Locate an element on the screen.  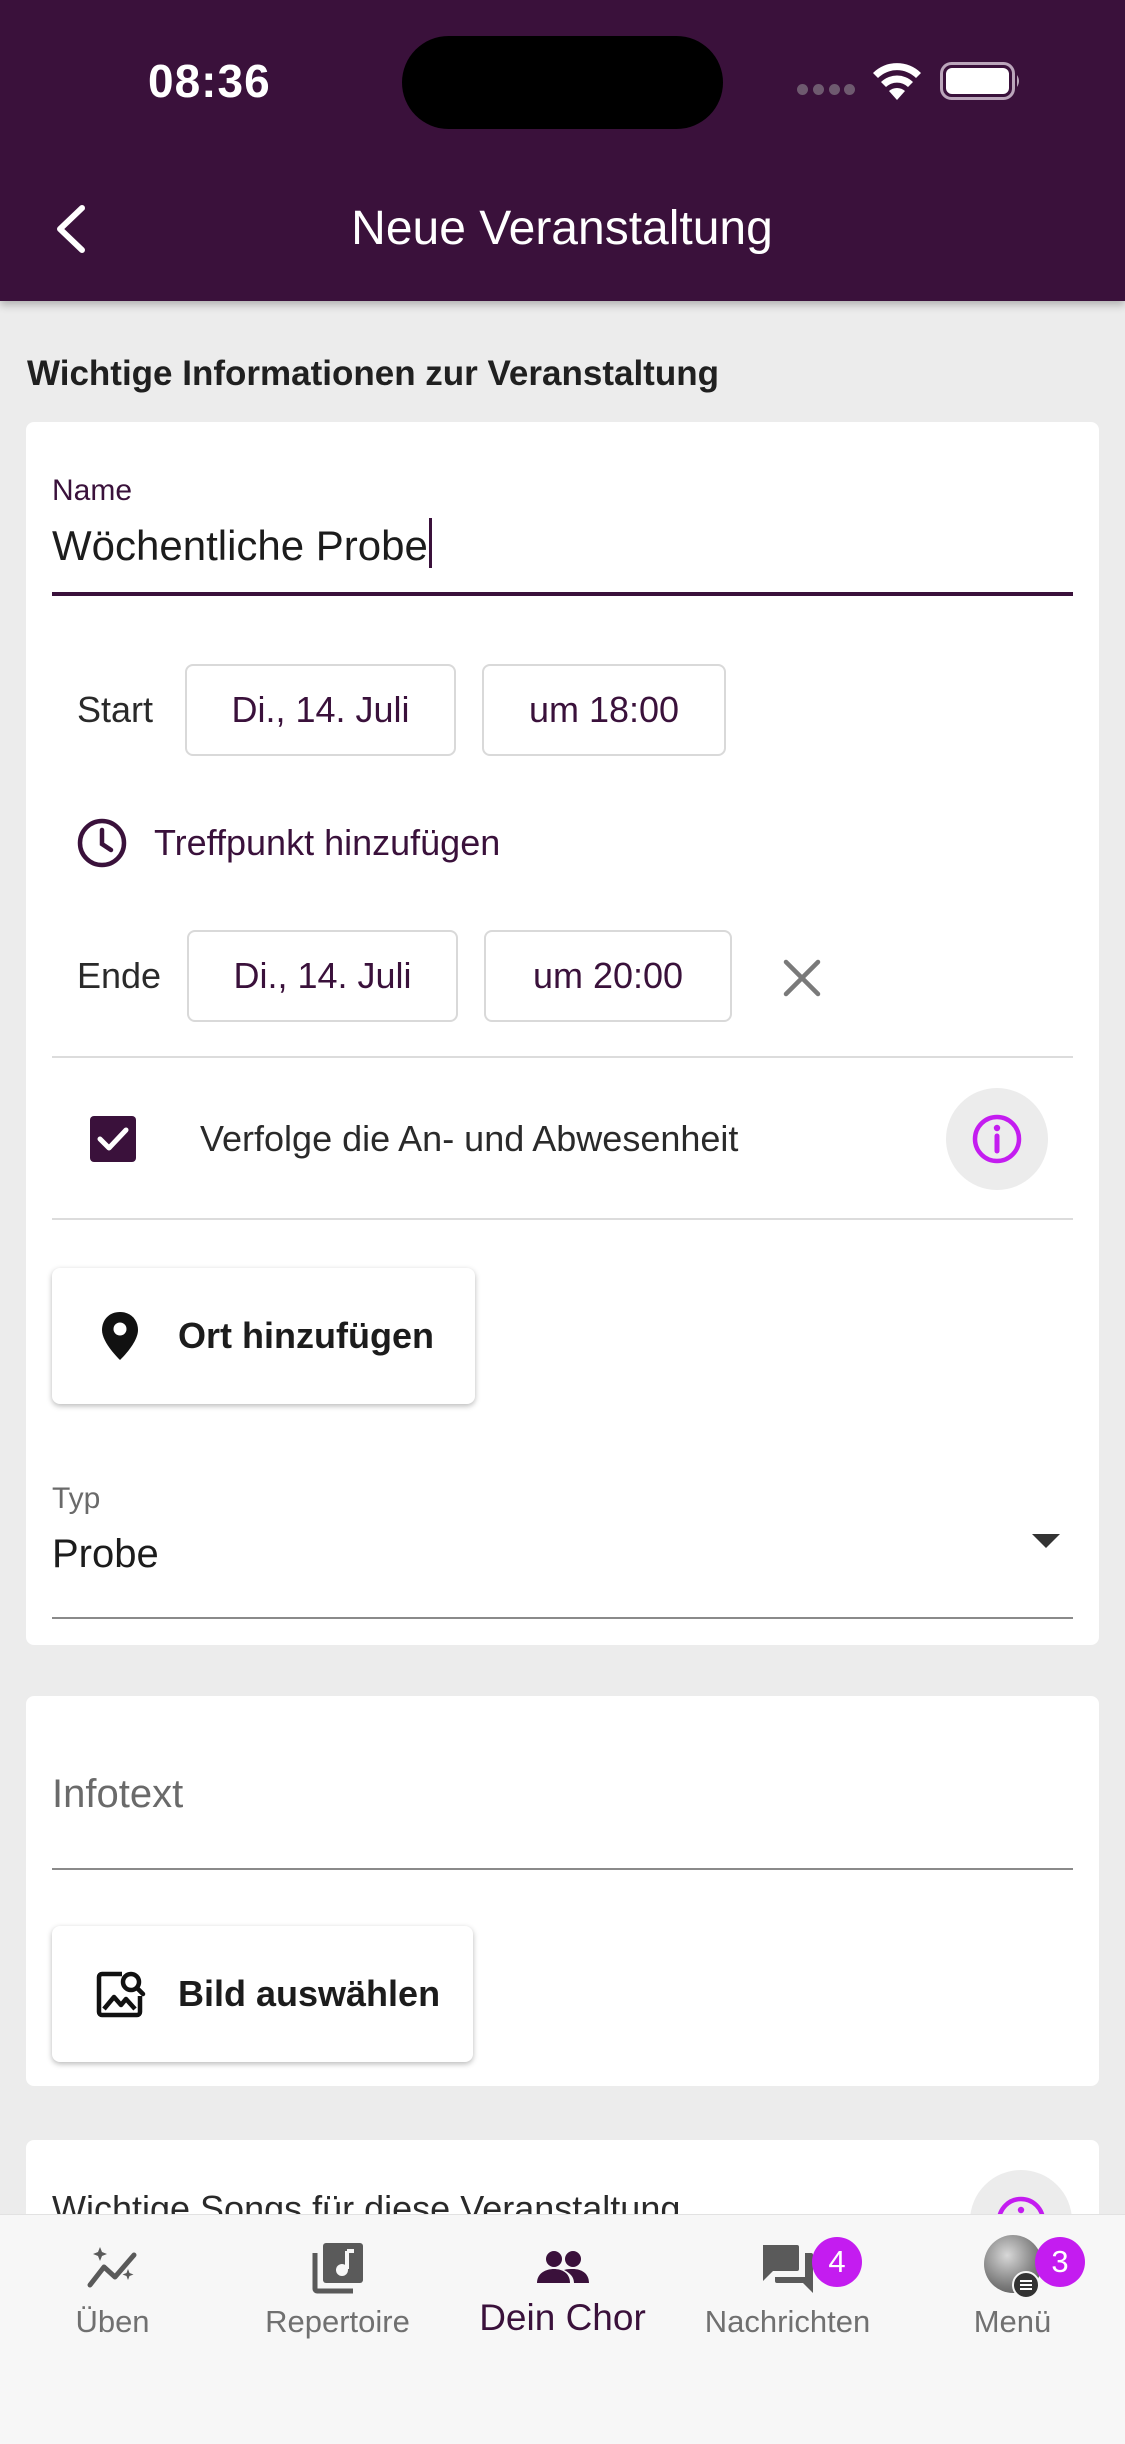
music-library-icon is located at coordinates (337, 2268).